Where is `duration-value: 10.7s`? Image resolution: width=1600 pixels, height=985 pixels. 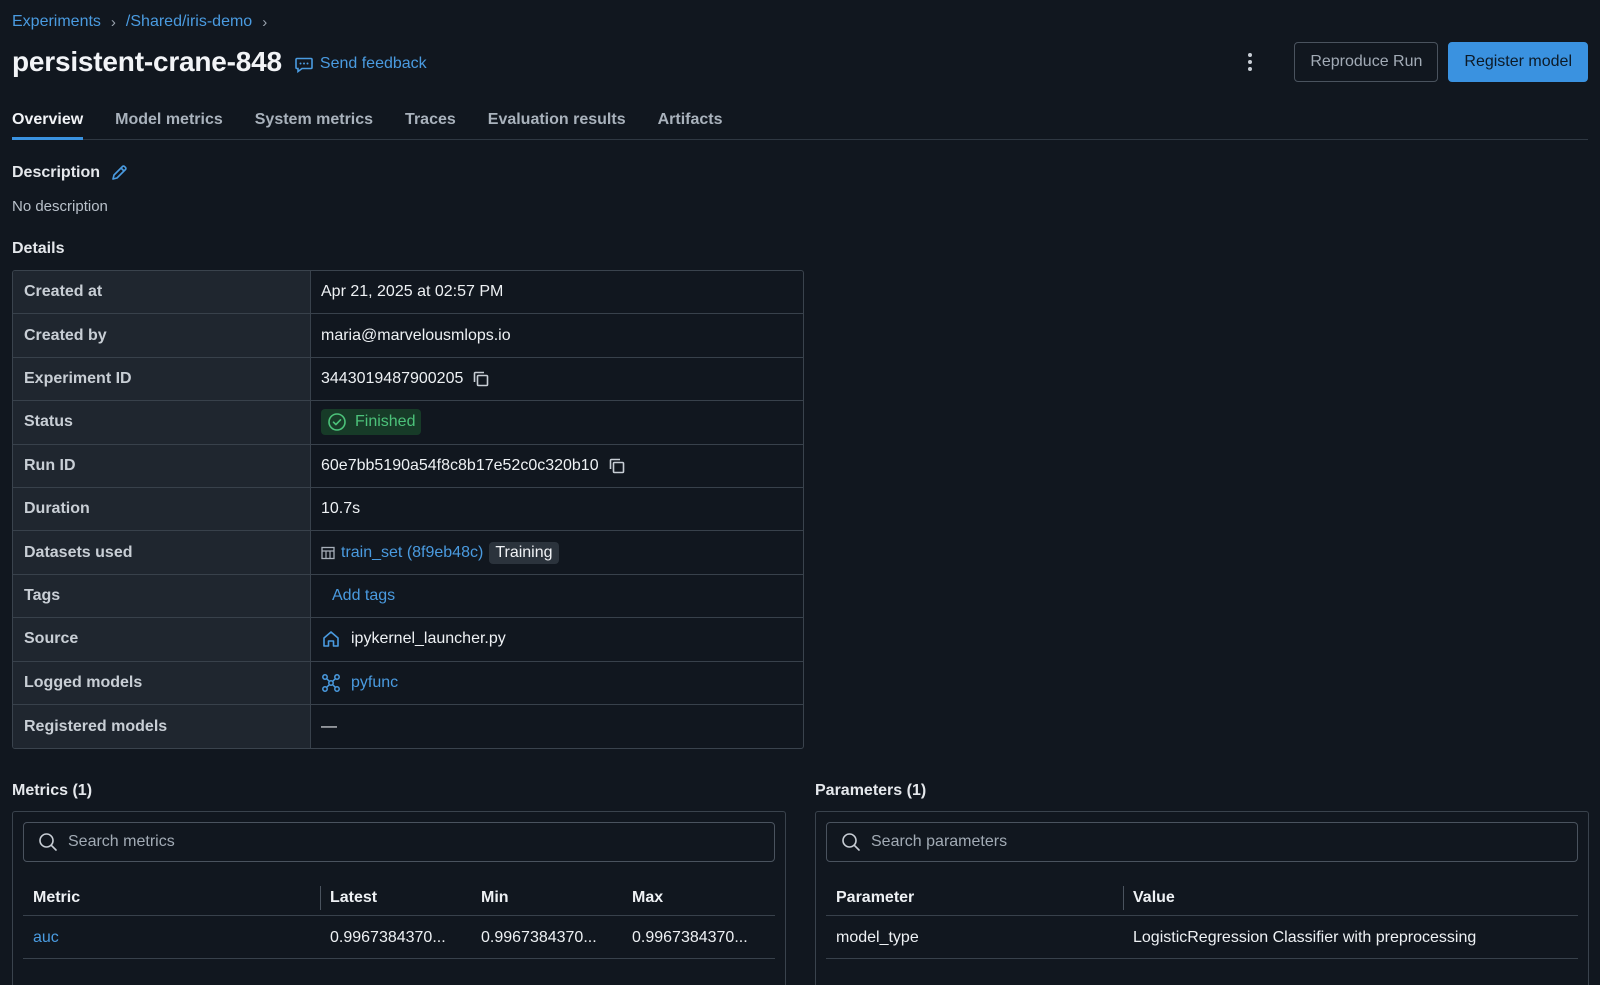 duration-value: 10.7s is located at coordinates (341, 509).